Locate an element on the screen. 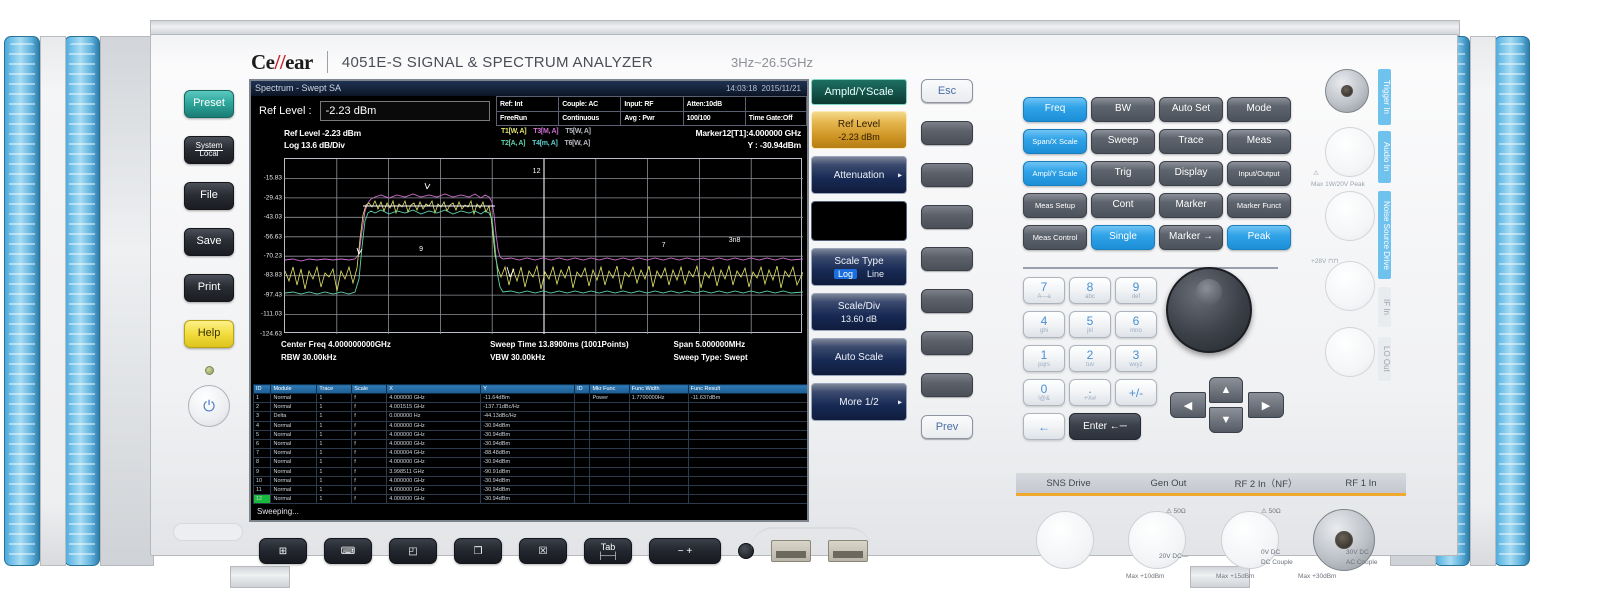 This screenshot has width=1600, height=607. tab-key: Tab ├──┤ is located at coordinates (608, 551).